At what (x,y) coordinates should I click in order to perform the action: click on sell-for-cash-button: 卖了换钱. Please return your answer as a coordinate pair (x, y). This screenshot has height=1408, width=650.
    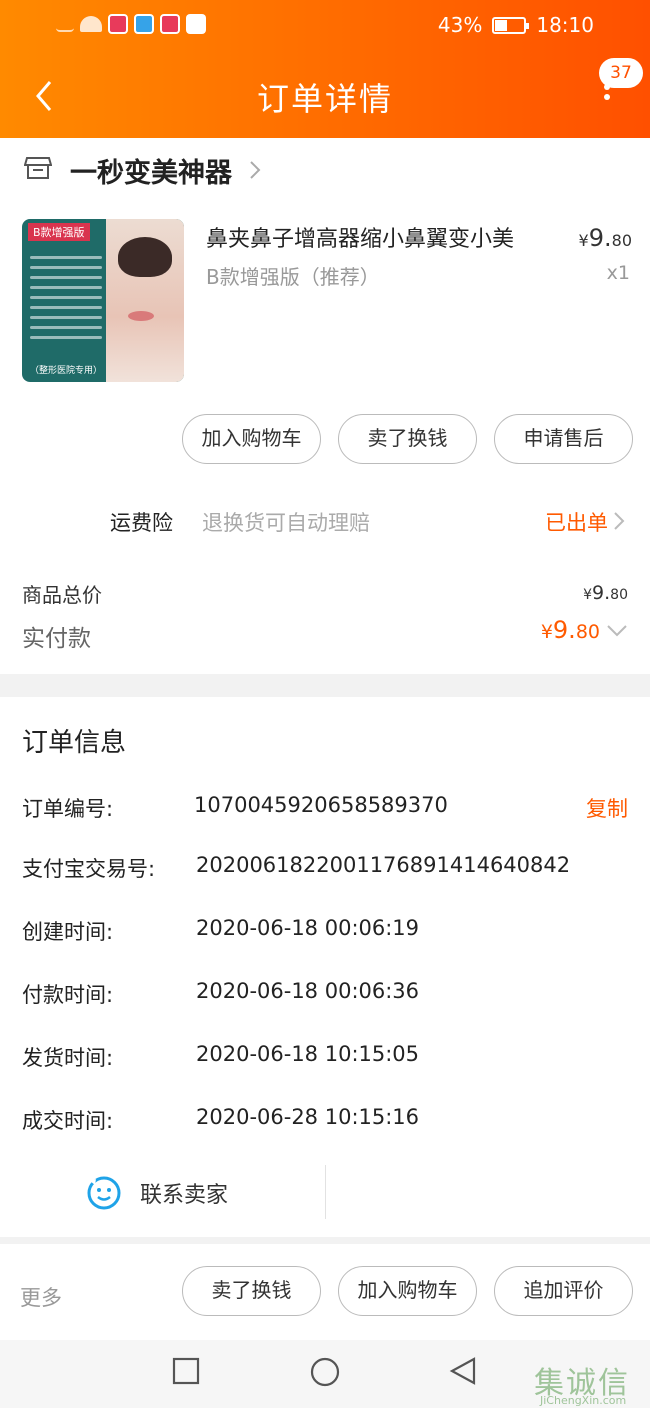
    Looking at the image, I should click on (407, 439).